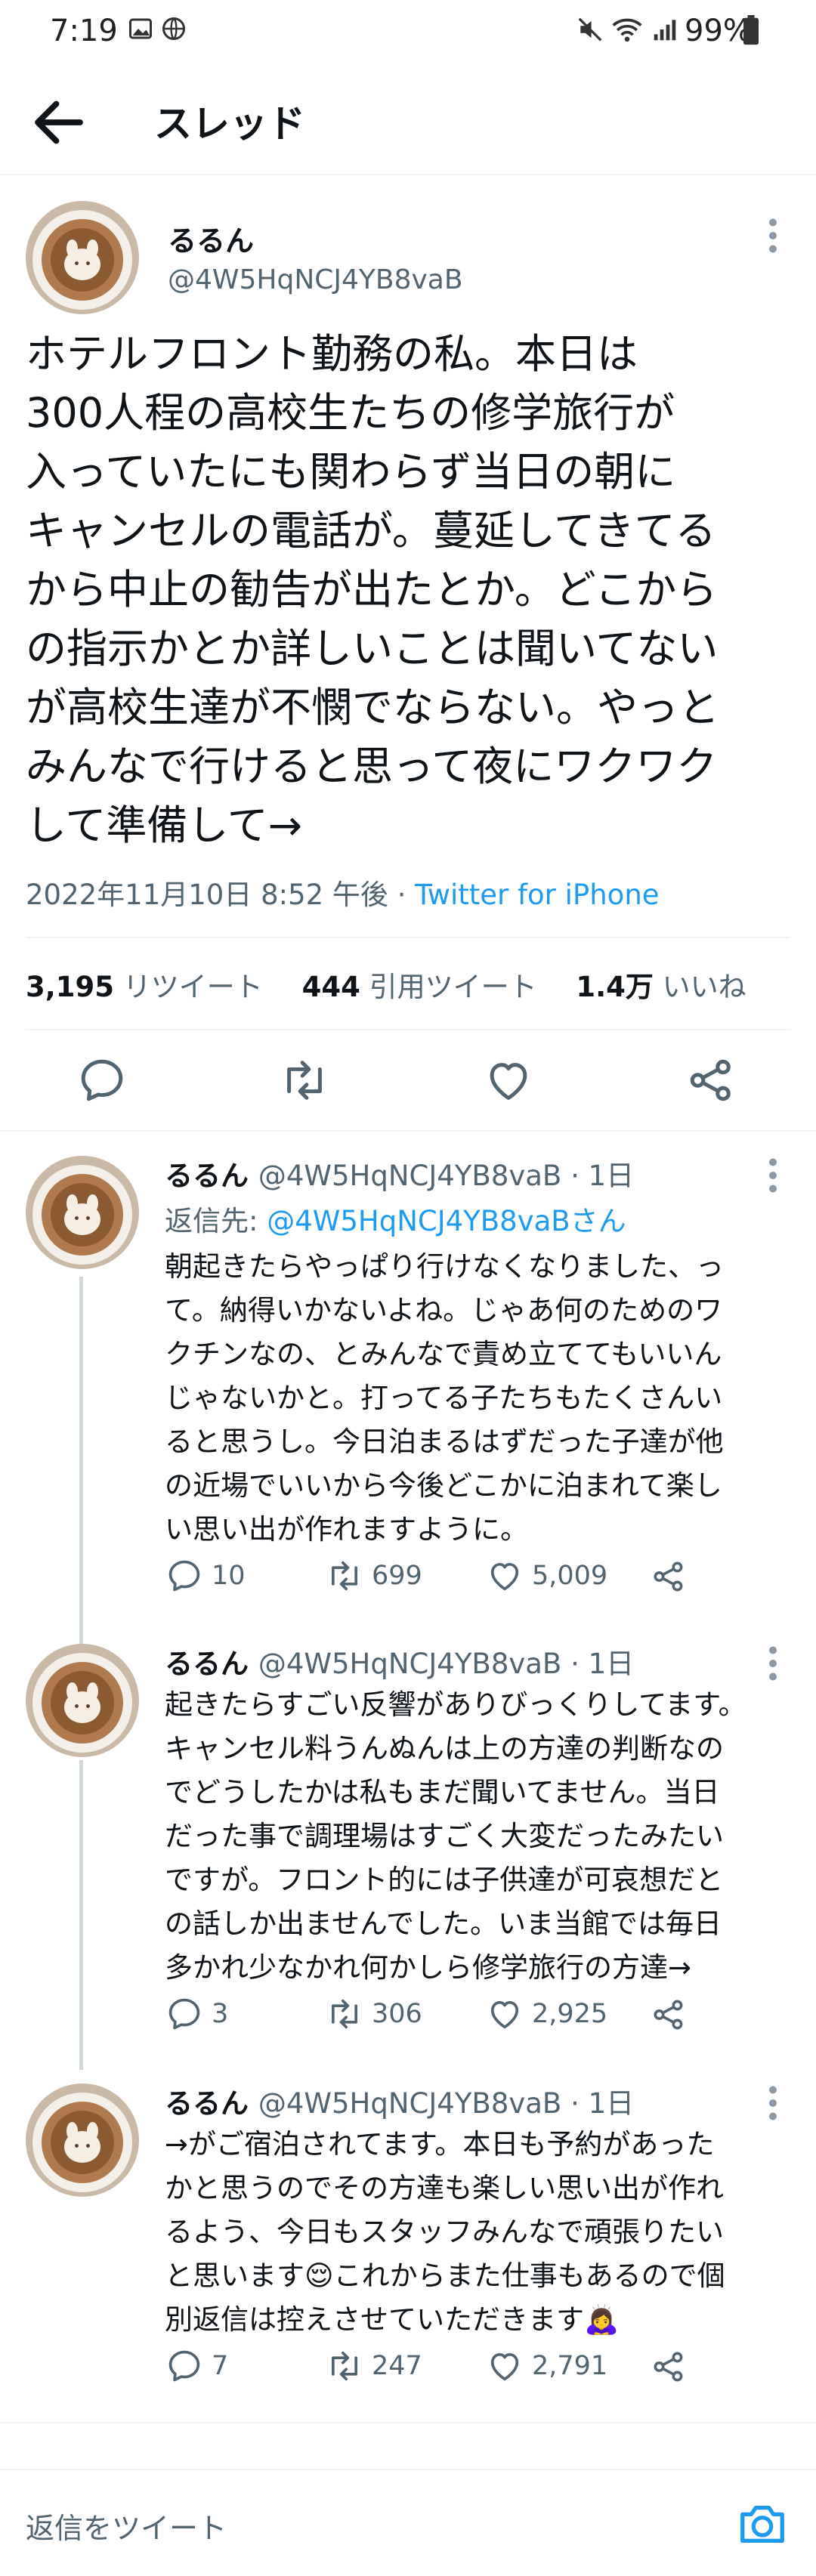 The width and height of the screenshot is (816, 2576). I want to click on retweet-stat: 3,195 リツイート, so click(144, 987).